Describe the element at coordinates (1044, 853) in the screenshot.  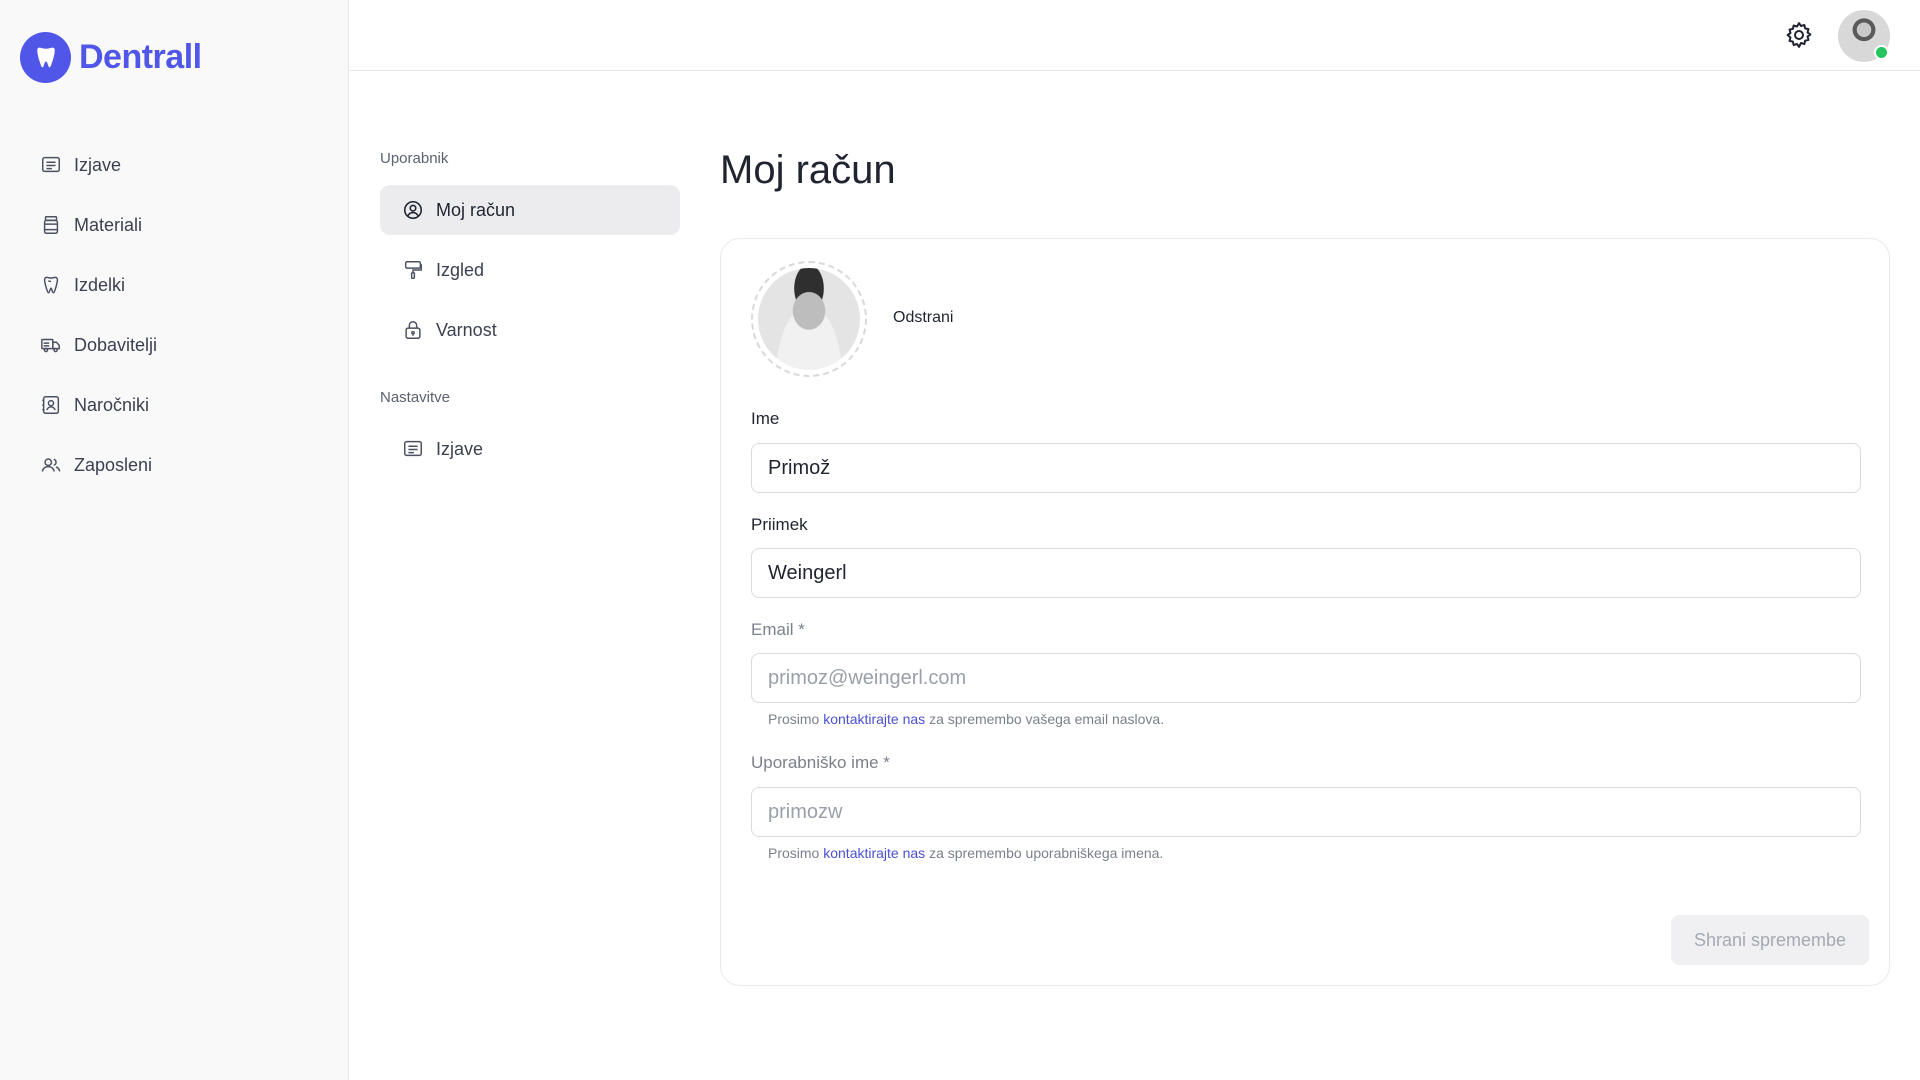
I see `username-hint-text-after: za spremembo uporabniškega imena.` at that location.